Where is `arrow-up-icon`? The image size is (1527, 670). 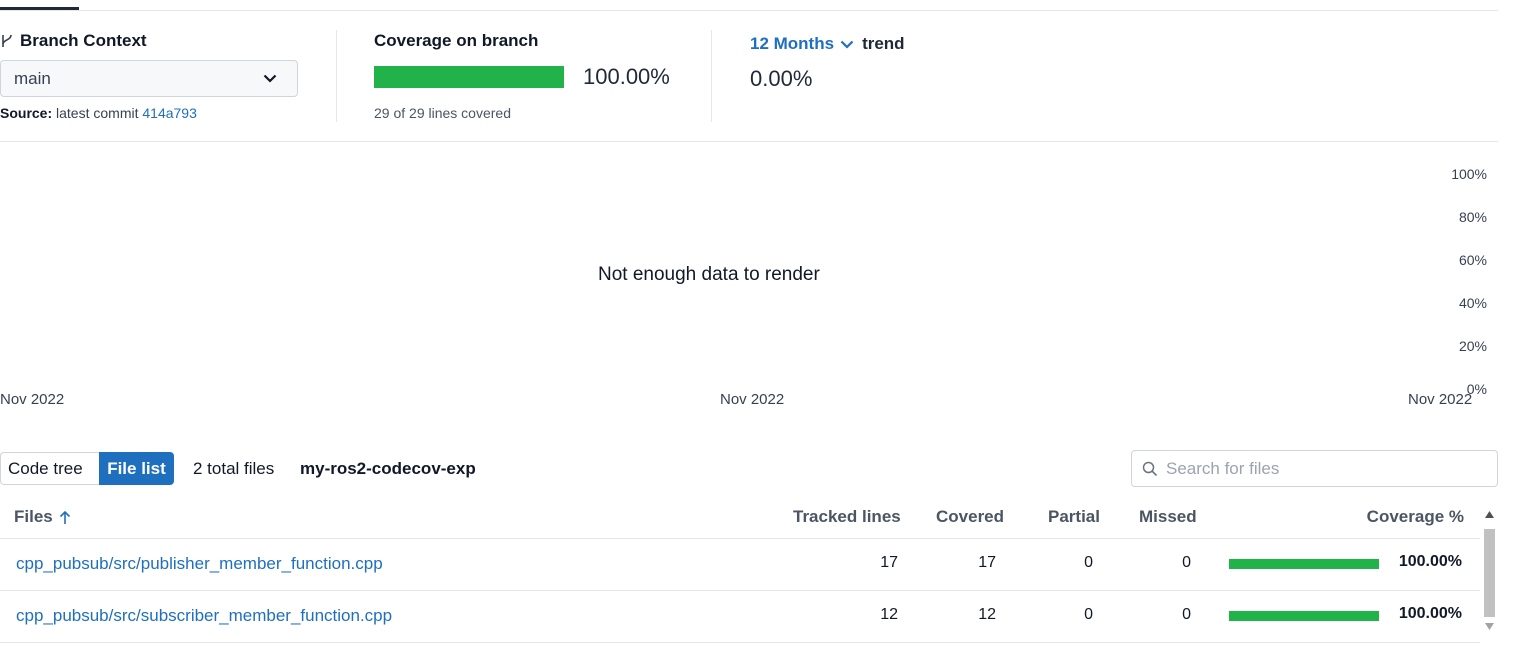
arrow-up-icon is located at coordinates (64, 517).